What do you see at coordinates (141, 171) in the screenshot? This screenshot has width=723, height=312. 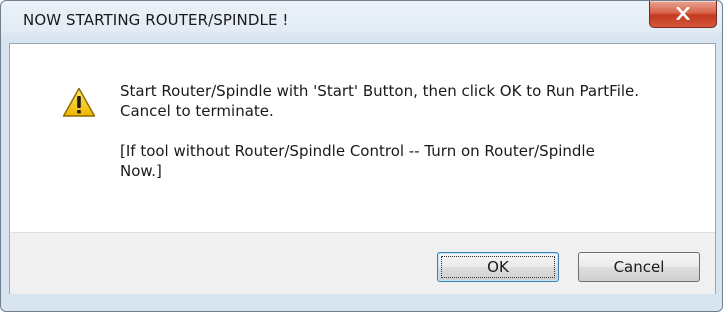 I see `message-line: Now.]` at bounding box center [141, 171].